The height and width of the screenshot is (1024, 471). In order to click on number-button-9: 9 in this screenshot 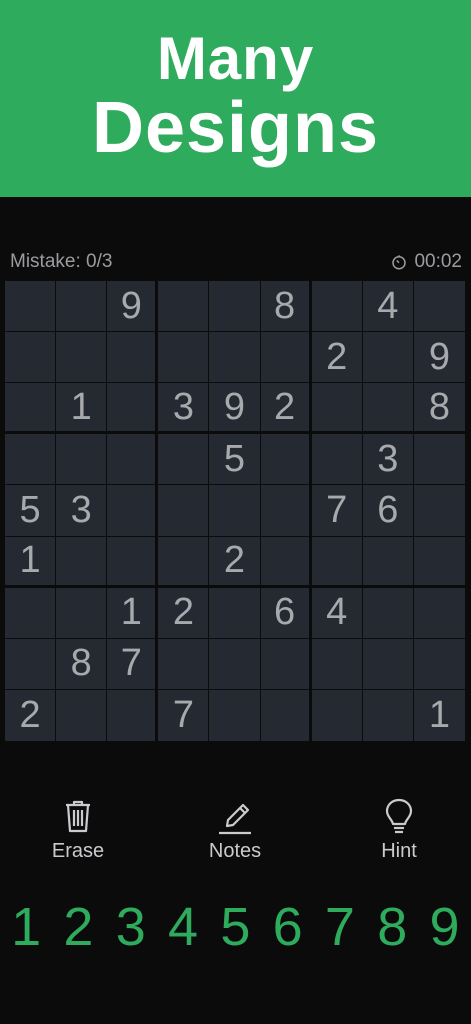, I will do `click(444, 927)`.